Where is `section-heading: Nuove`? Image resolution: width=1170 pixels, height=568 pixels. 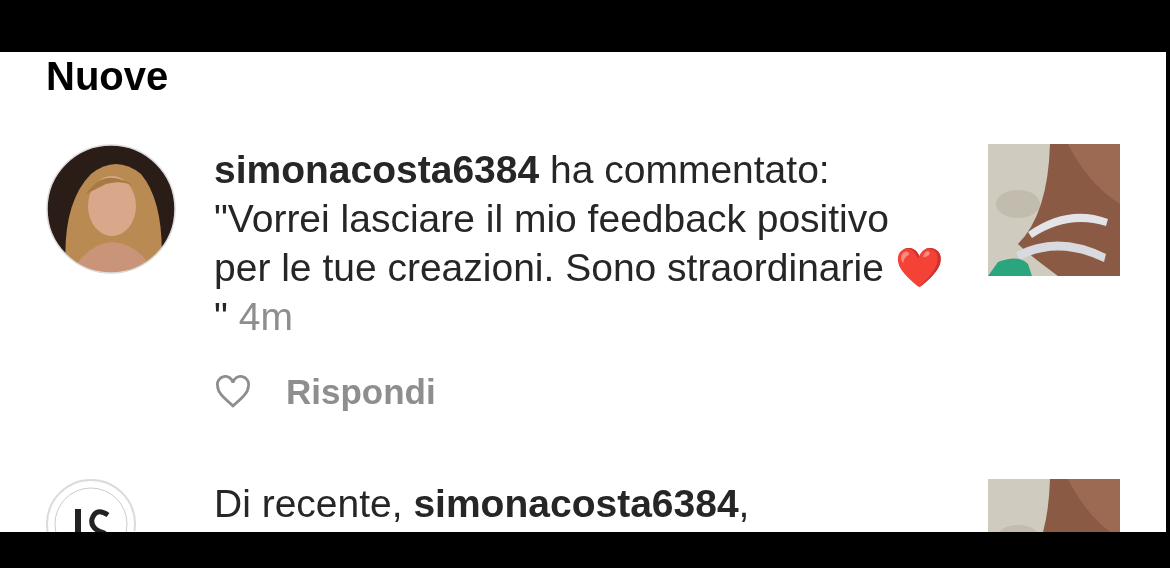
section-heading: Nuove is located at coordinates (108, 76).